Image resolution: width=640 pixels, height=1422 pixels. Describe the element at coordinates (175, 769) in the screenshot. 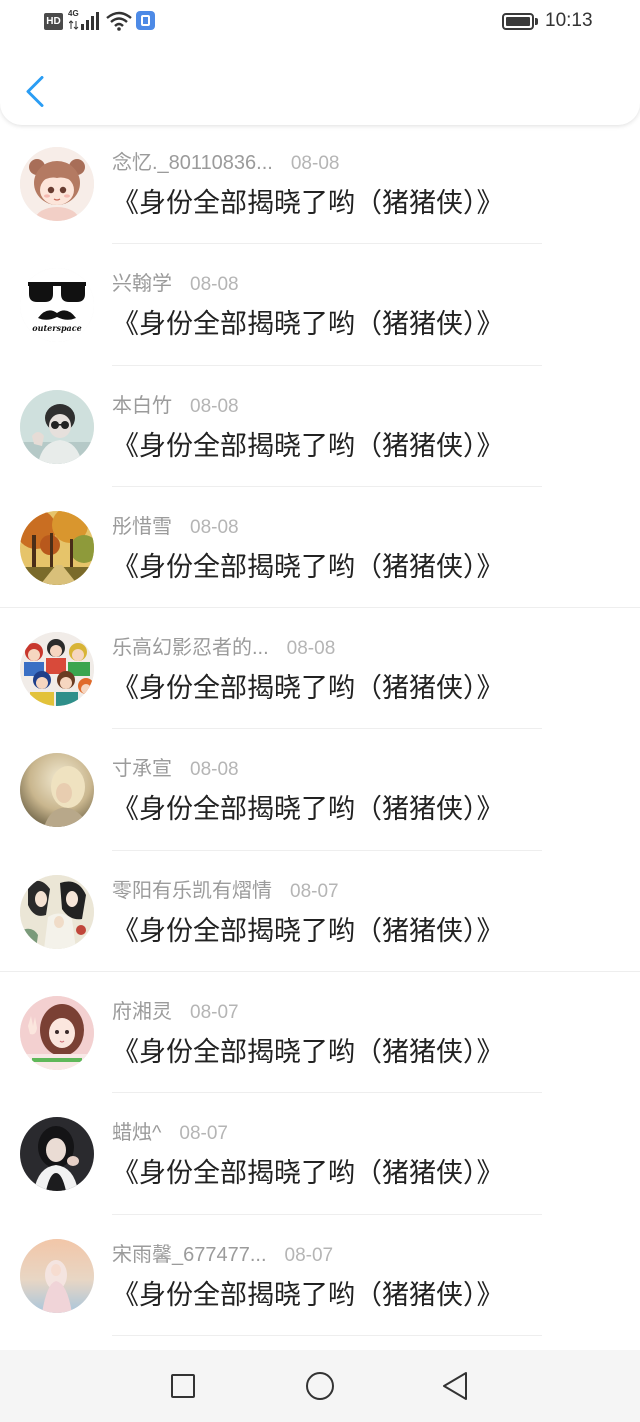

I see `item-meta: 寸承宣 08-08` at that location.